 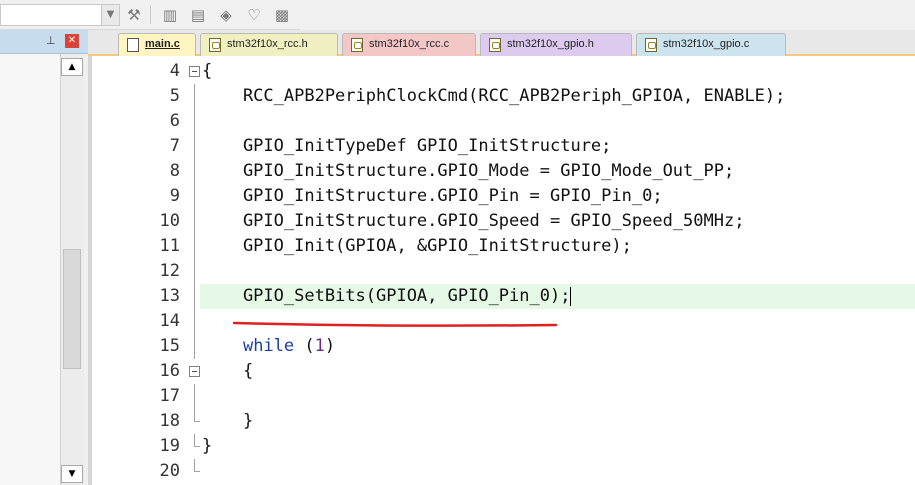 I want to click on line-number: 7, so click(x=174, y=146).